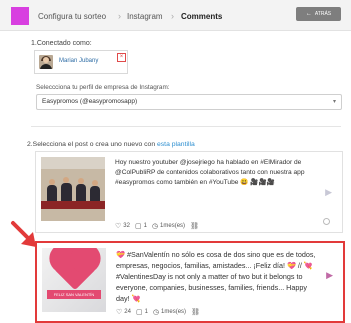 The height and width of the screenshot is (323, 351). I want to click on post-image-caption: FELIZ SAN VALENTÍN, so click(74, 294).